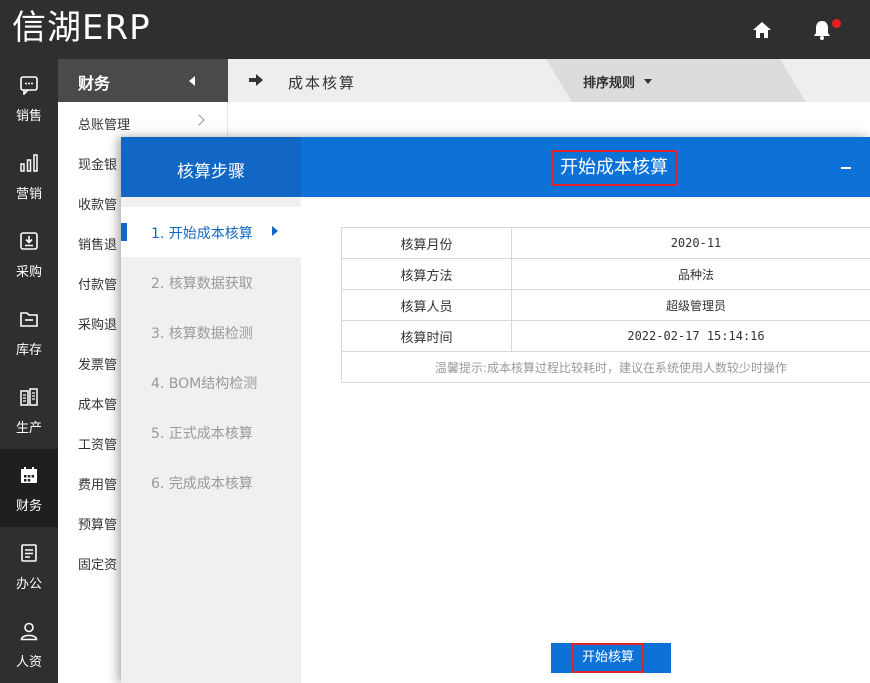 The height and width of the screenshot is (683, 870). What do you see at coordinates (97, 523) in the screenshot?
I see `submenu-item-budget: 预算管` at bounding box center [97, 523].